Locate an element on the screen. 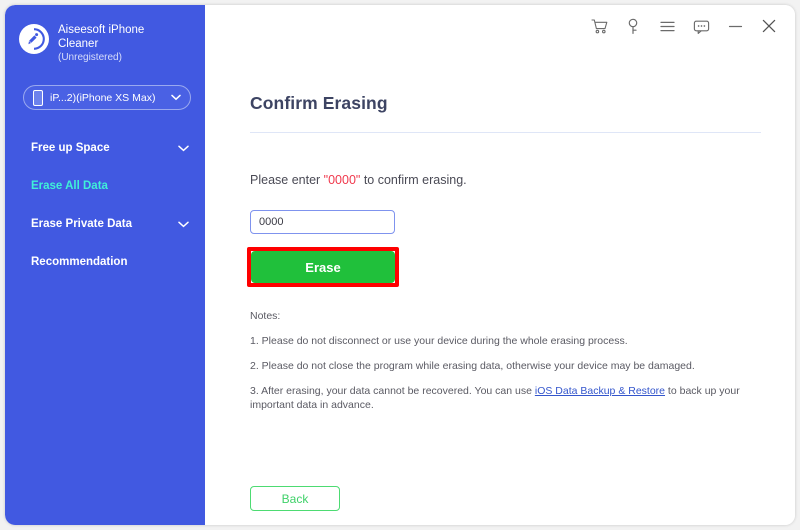 This screenshot has height=530, width=800. prompt-prefix: Please enter is located at coordinates (287, 180).